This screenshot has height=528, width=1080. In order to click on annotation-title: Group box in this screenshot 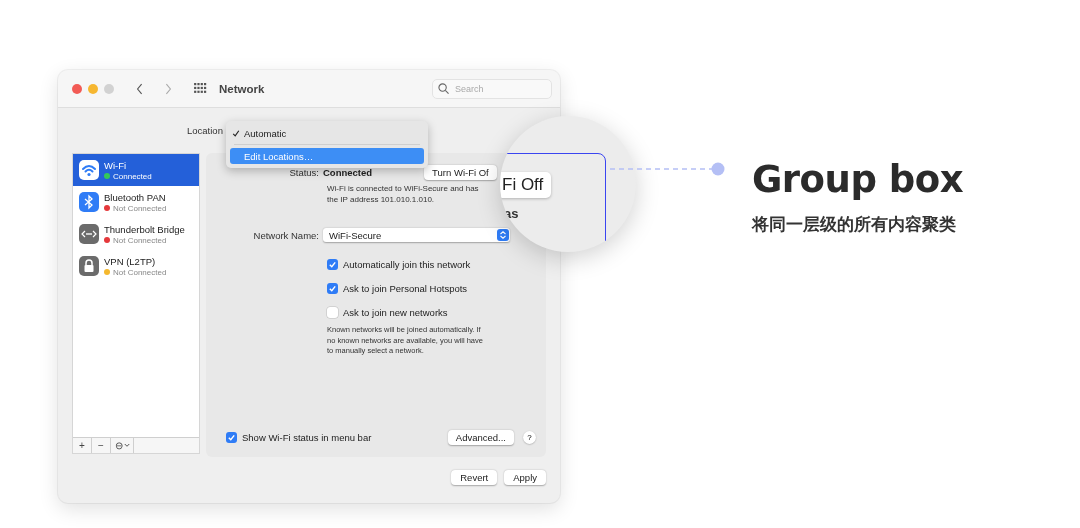, I will do `click(857, 179)`.